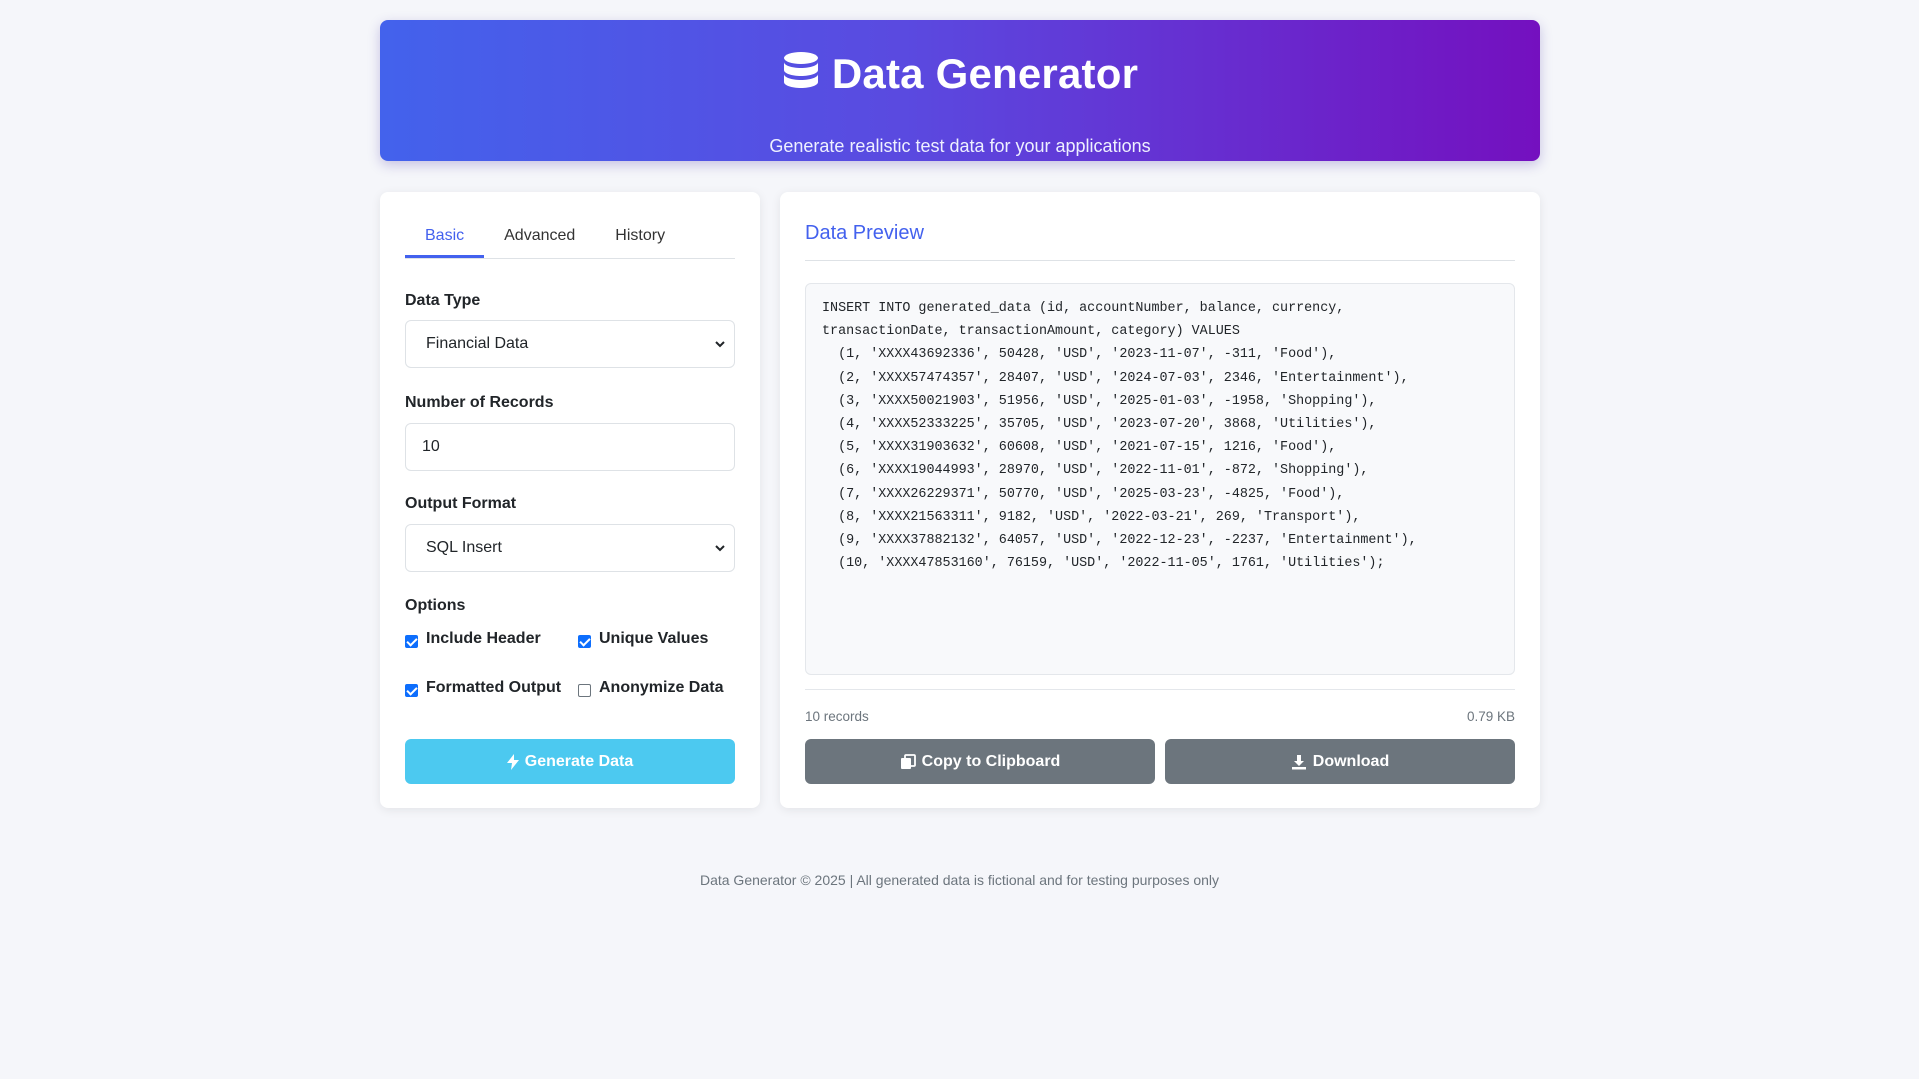 The image size is (1919, 1079). What do you see at coordinates (584, 641) in the screenshot?
I see `unique-values-checkbox` at bounding box center [584, 641].